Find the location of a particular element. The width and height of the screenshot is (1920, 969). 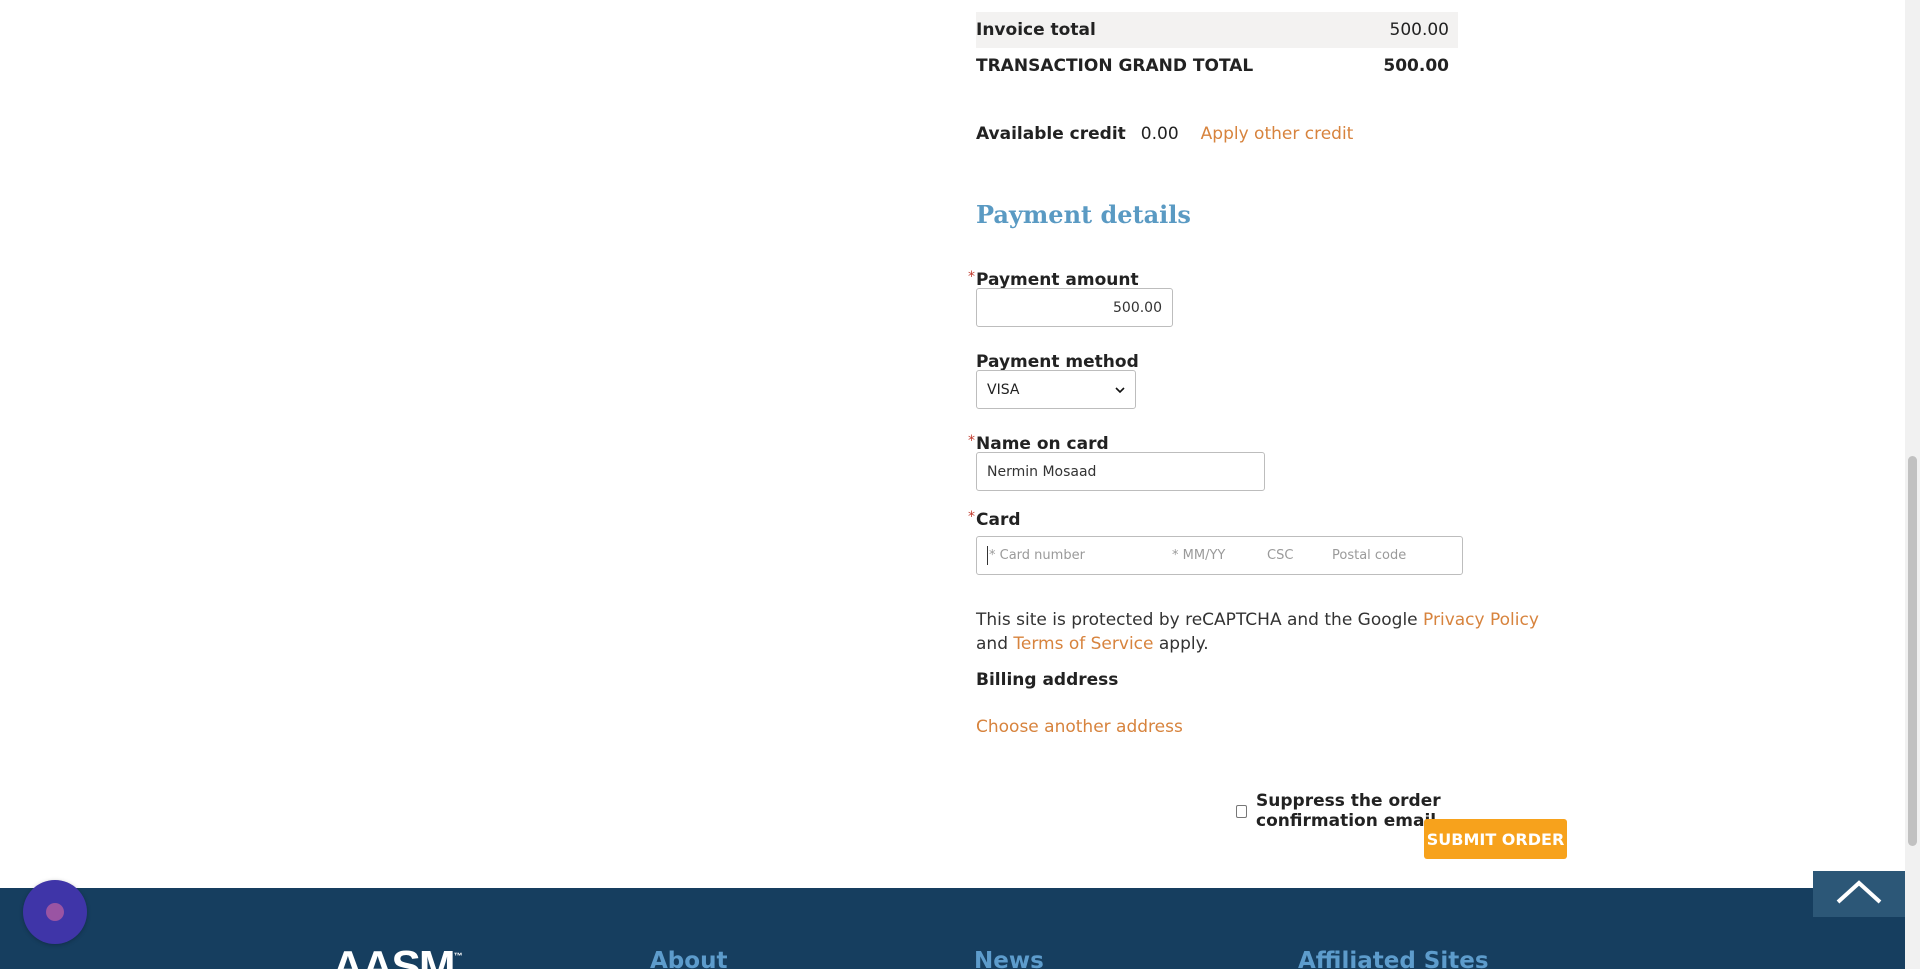

footer-logo-text: AASM is located at coordinates (394, 955).